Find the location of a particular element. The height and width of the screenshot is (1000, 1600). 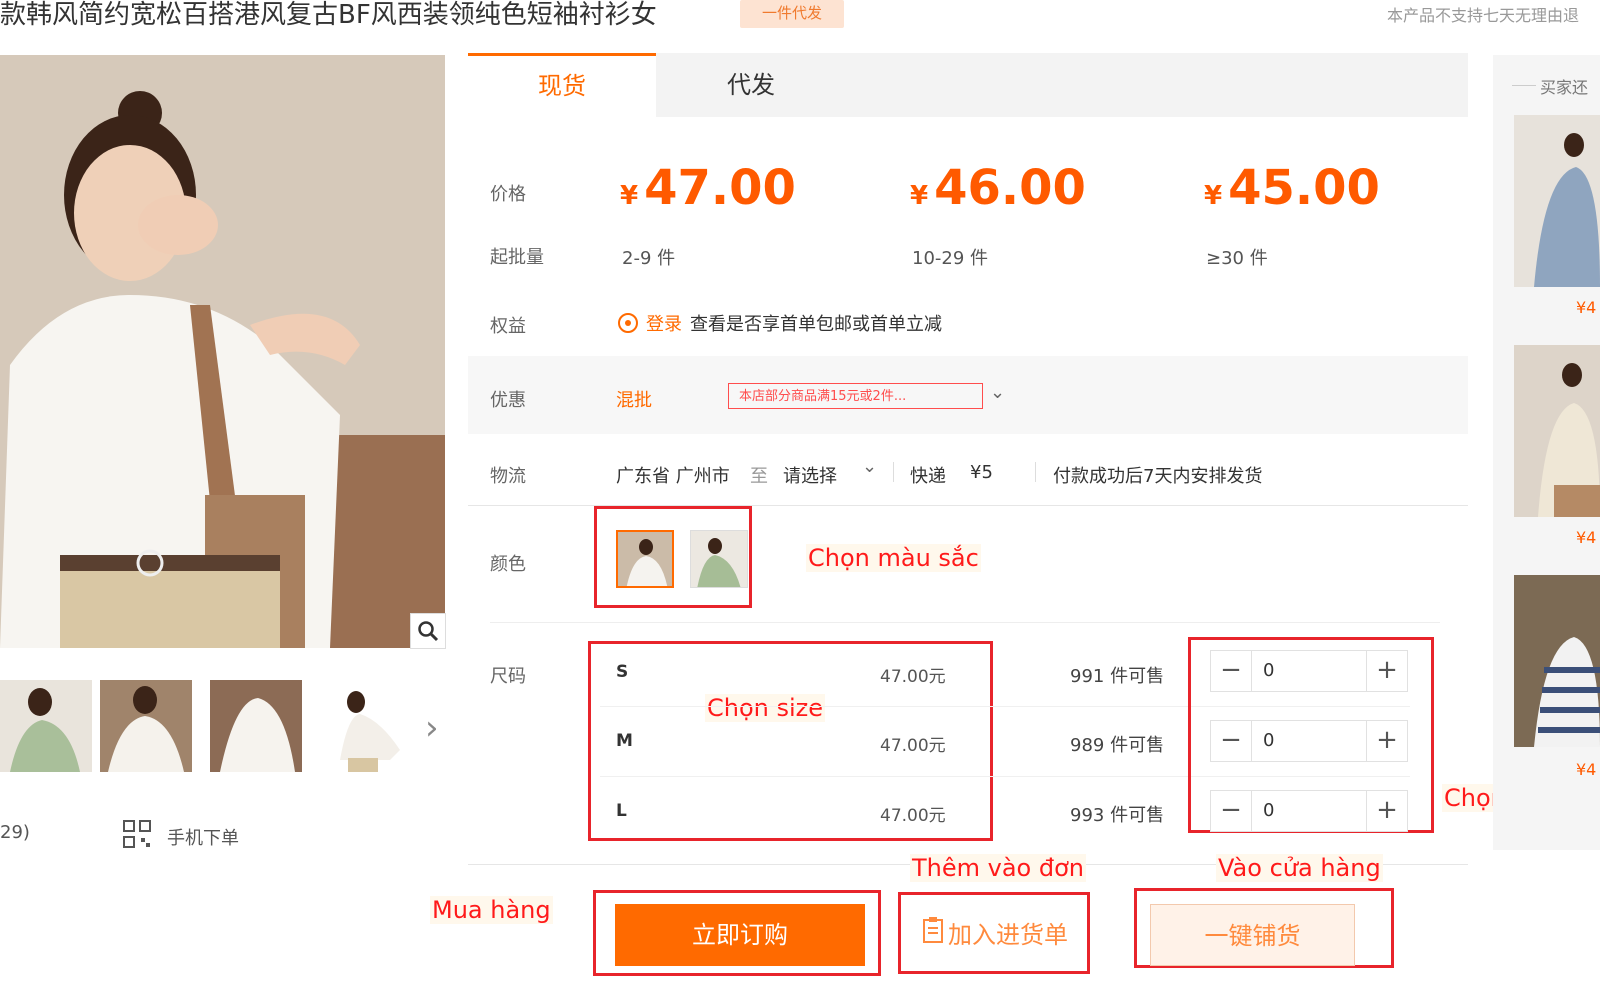

rights-label: 权益 is located at coordinates (508, 326).